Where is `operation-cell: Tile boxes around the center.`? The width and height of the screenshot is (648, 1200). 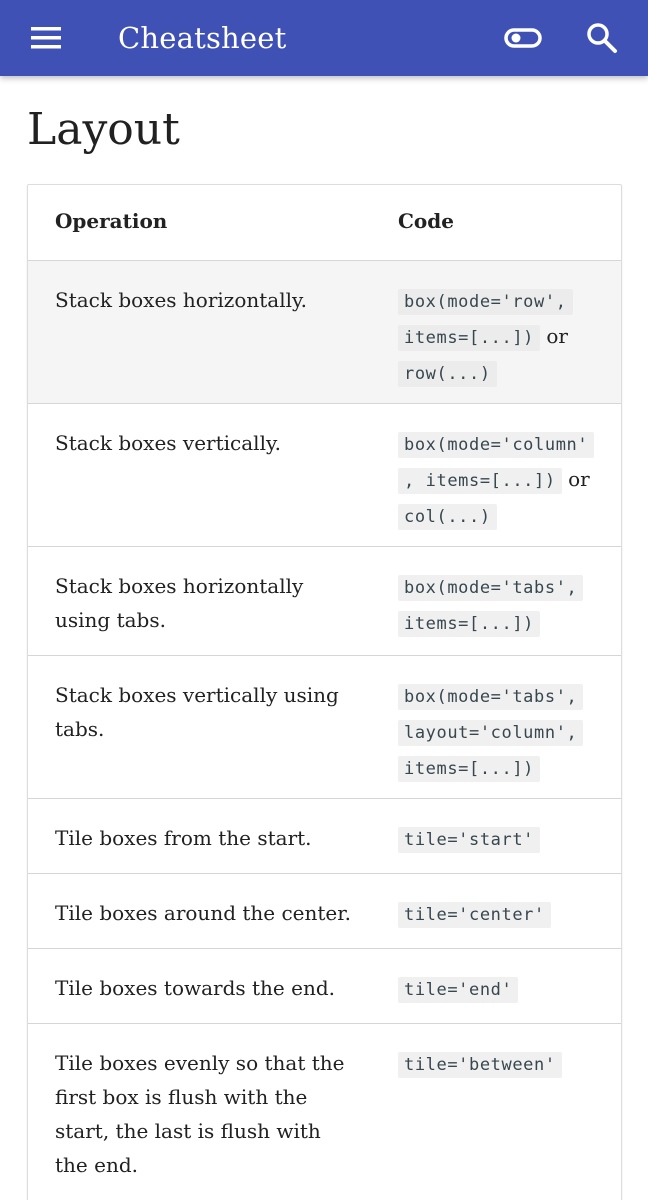
operation-cell: Tile boxes around the center. is located at coordinates (203, 913).